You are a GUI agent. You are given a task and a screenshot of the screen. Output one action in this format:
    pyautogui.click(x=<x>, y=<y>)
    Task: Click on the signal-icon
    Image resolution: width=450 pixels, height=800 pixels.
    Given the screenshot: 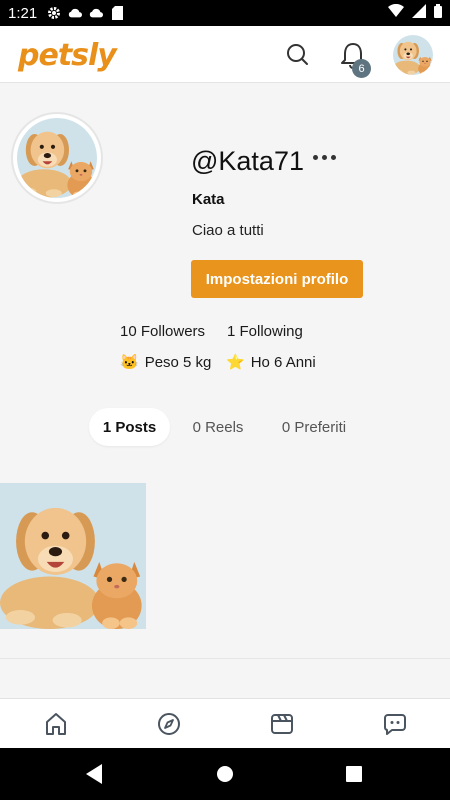 What is the action you would take?
    pyautogui.click(x=419, y=13)
    